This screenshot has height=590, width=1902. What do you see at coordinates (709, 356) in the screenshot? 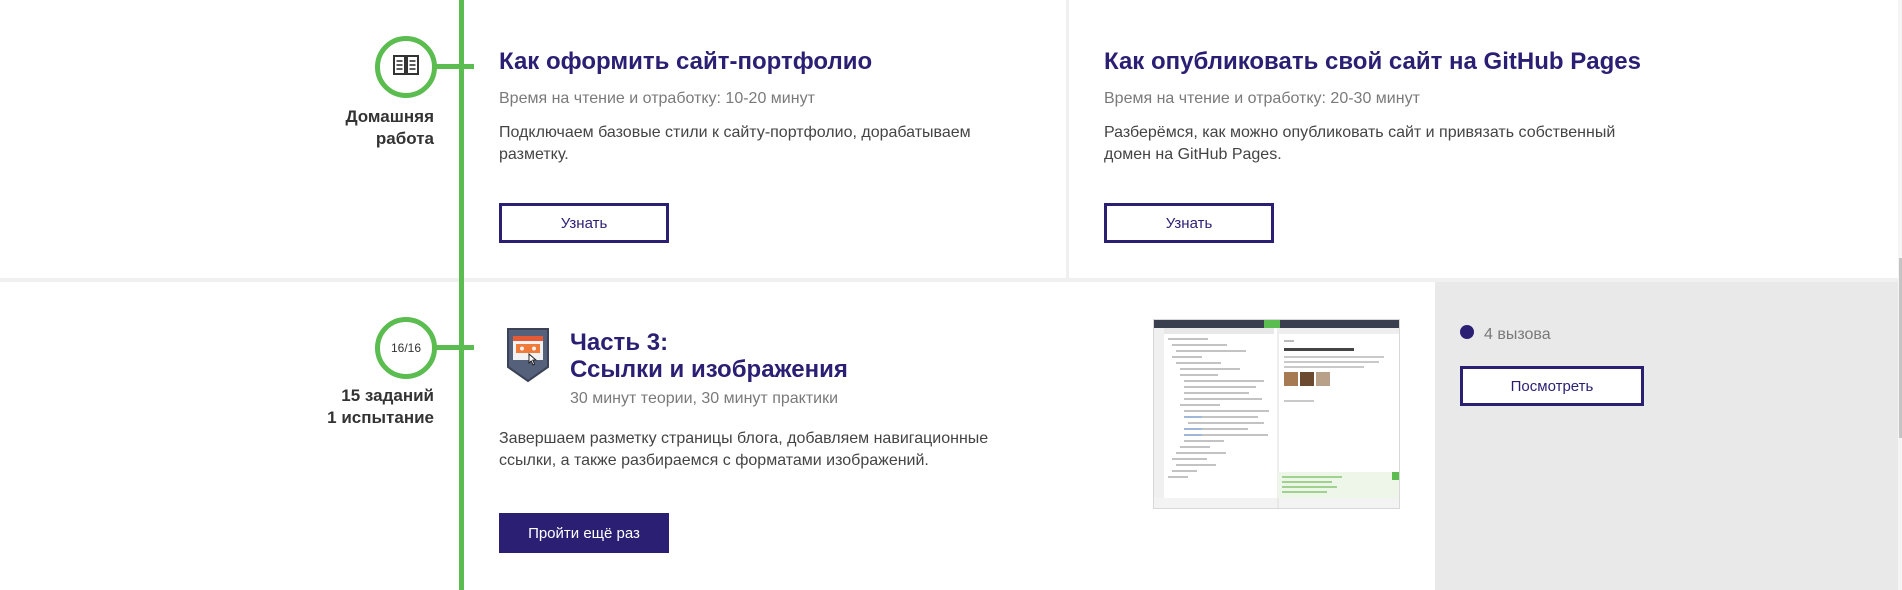
I see `lesson-title: Часть 3: Ссылки и изображения` at bounding box center [709, 356].